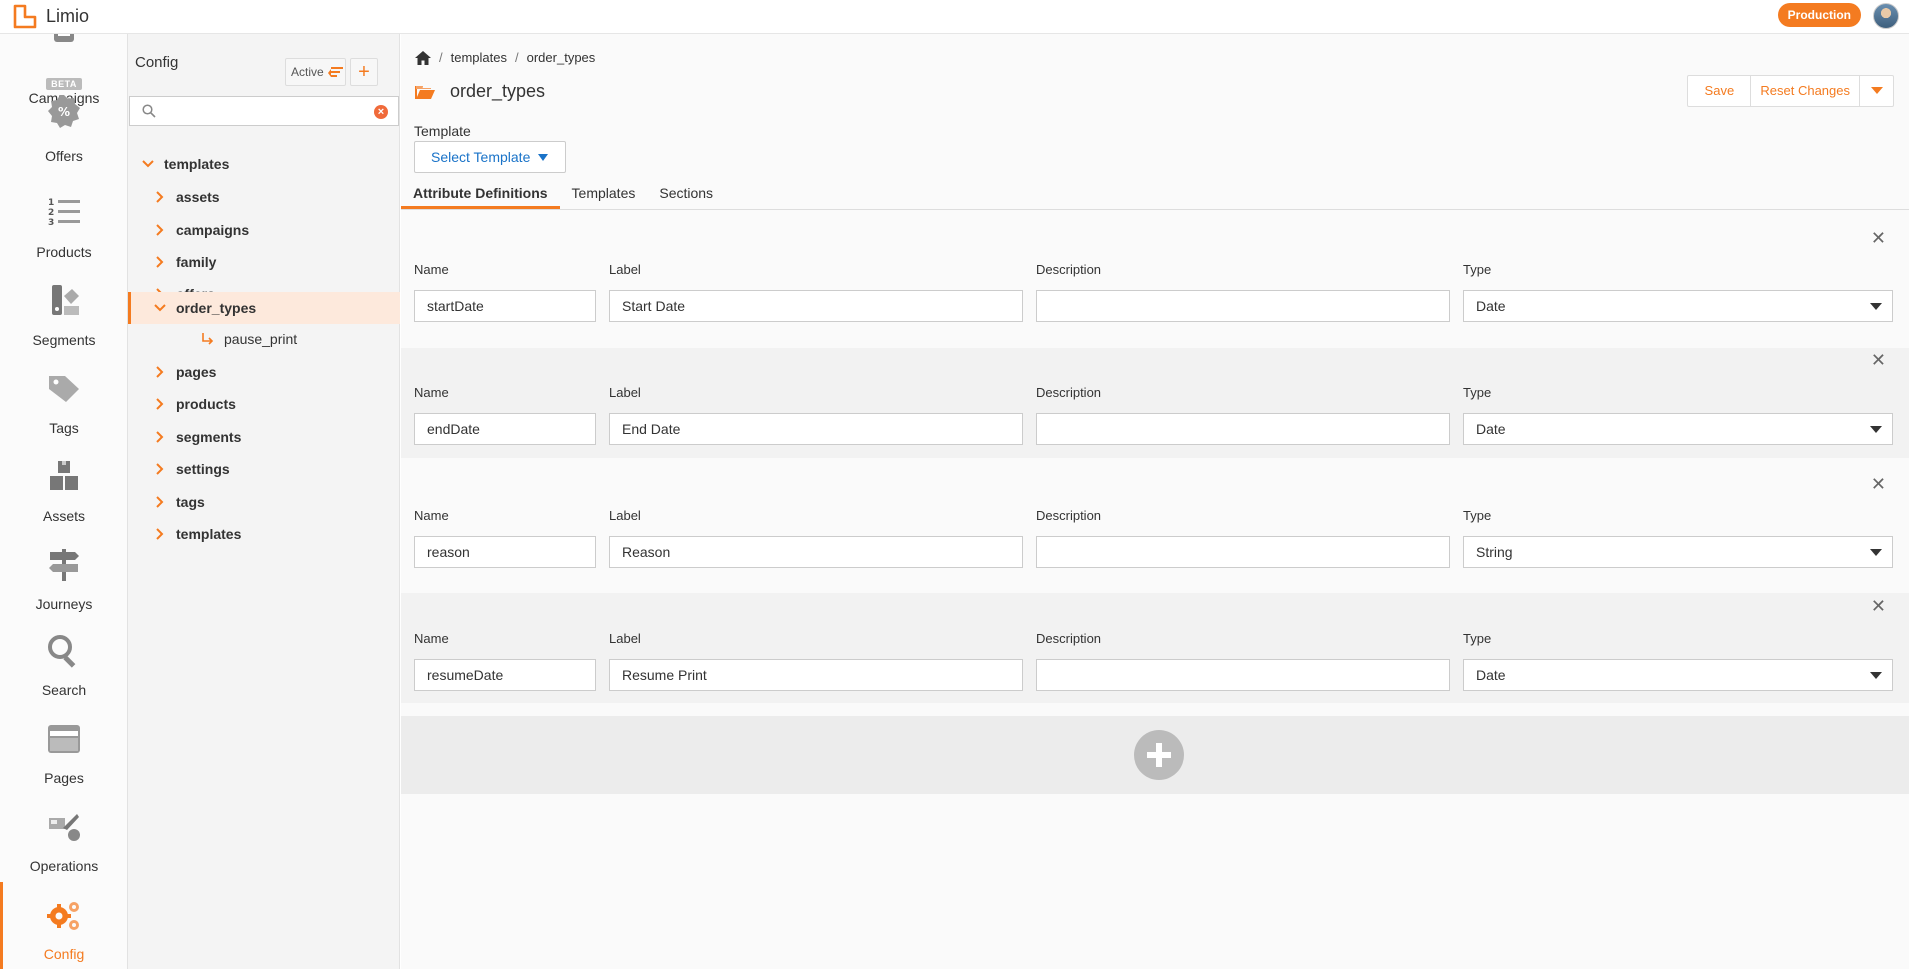  Describe the element at coordinates (816, 552) in the screenshot. I see `label-field: Reason` at that location.